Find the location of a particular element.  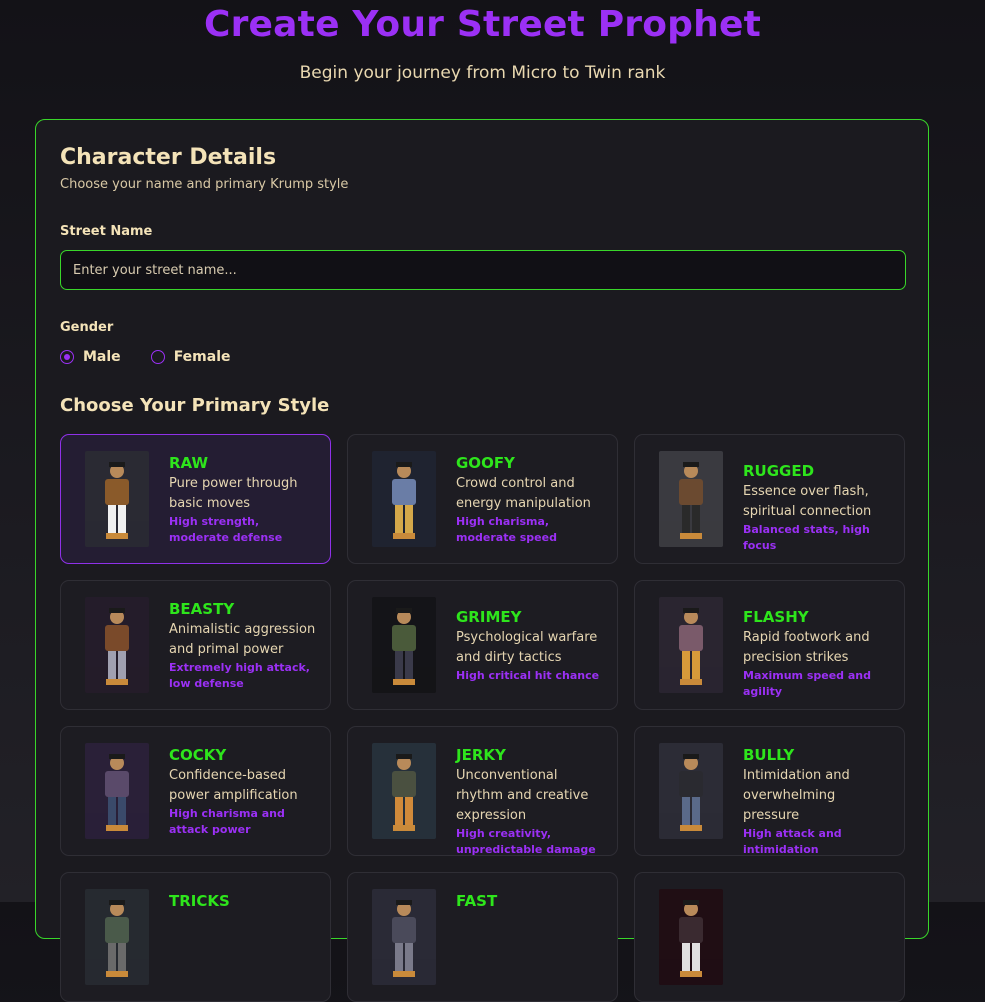

style-card-fast: FAST is located at coordinates (482, 937).